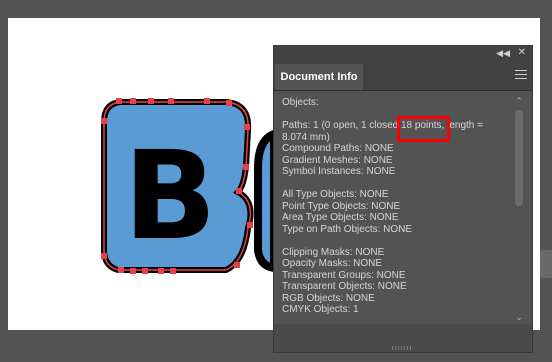 The width and height of the screenshot is (552, 362). What do you see at coordinates (522, 52) in the screenshot?
I see `close-icon: ✕` at bounding box center [522, 52].